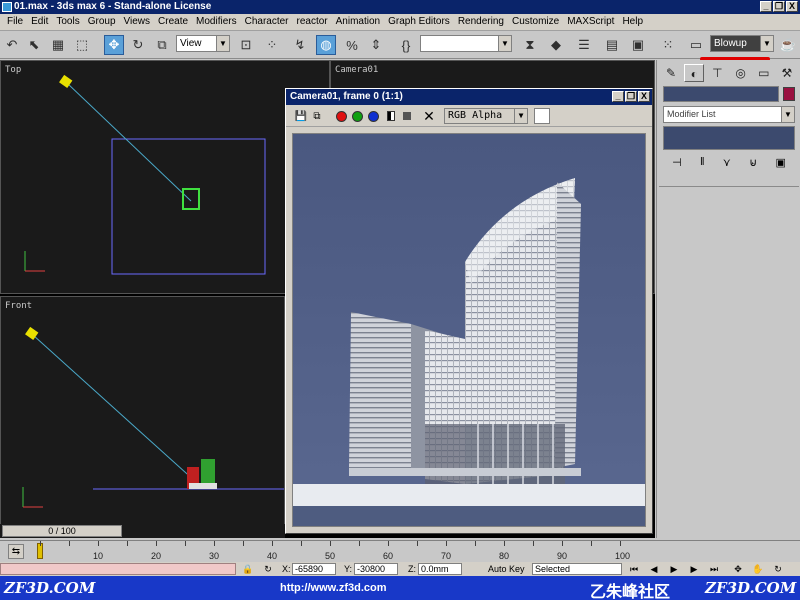  I want to click on viewport-front: Front, so click(142, 411).